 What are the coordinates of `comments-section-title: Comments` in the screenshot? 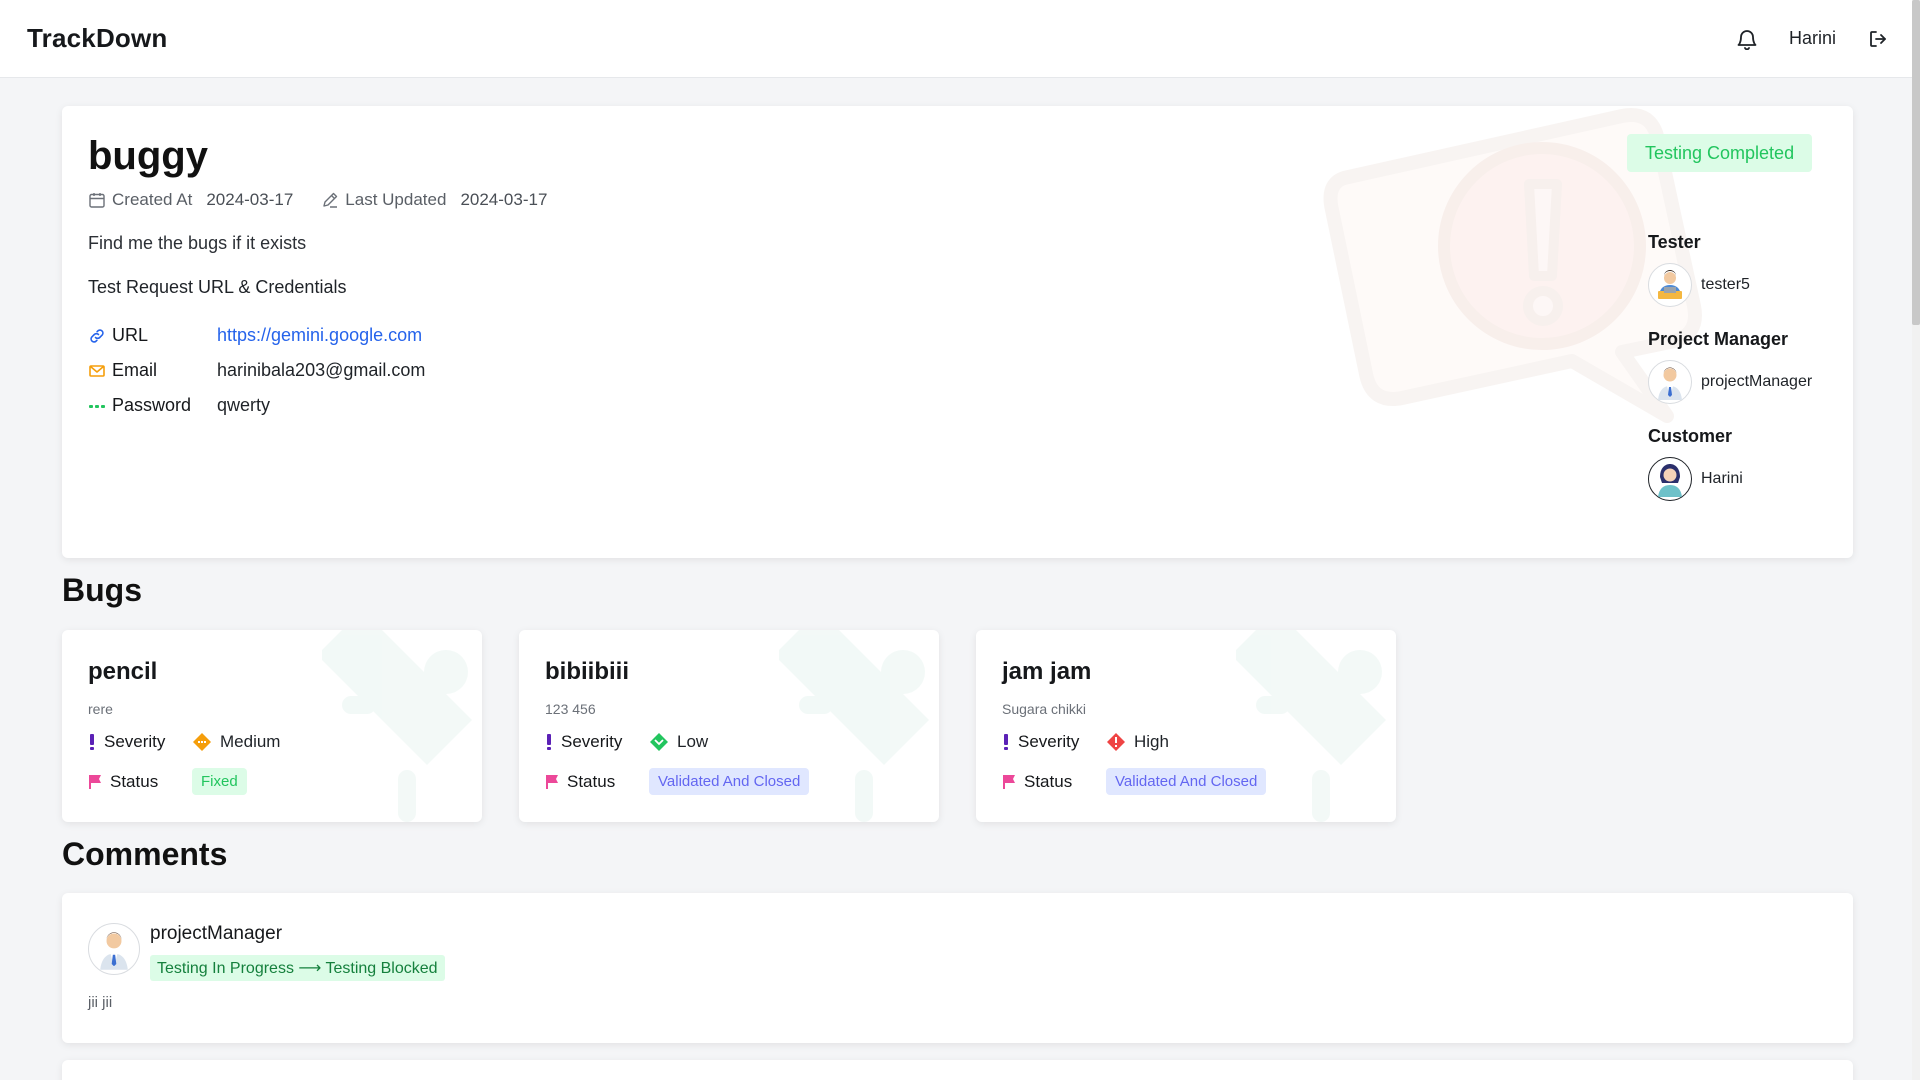 It's located at (145, 854).